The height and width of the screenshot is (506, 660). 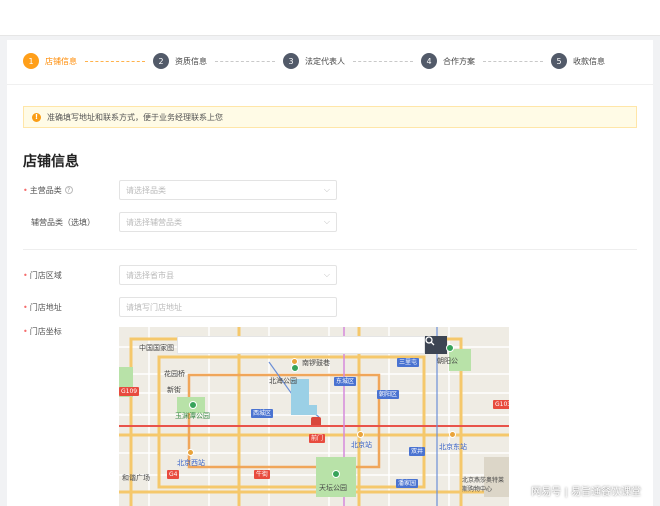 I want to click on step-3-number: 3, so click(x=291, y=61).